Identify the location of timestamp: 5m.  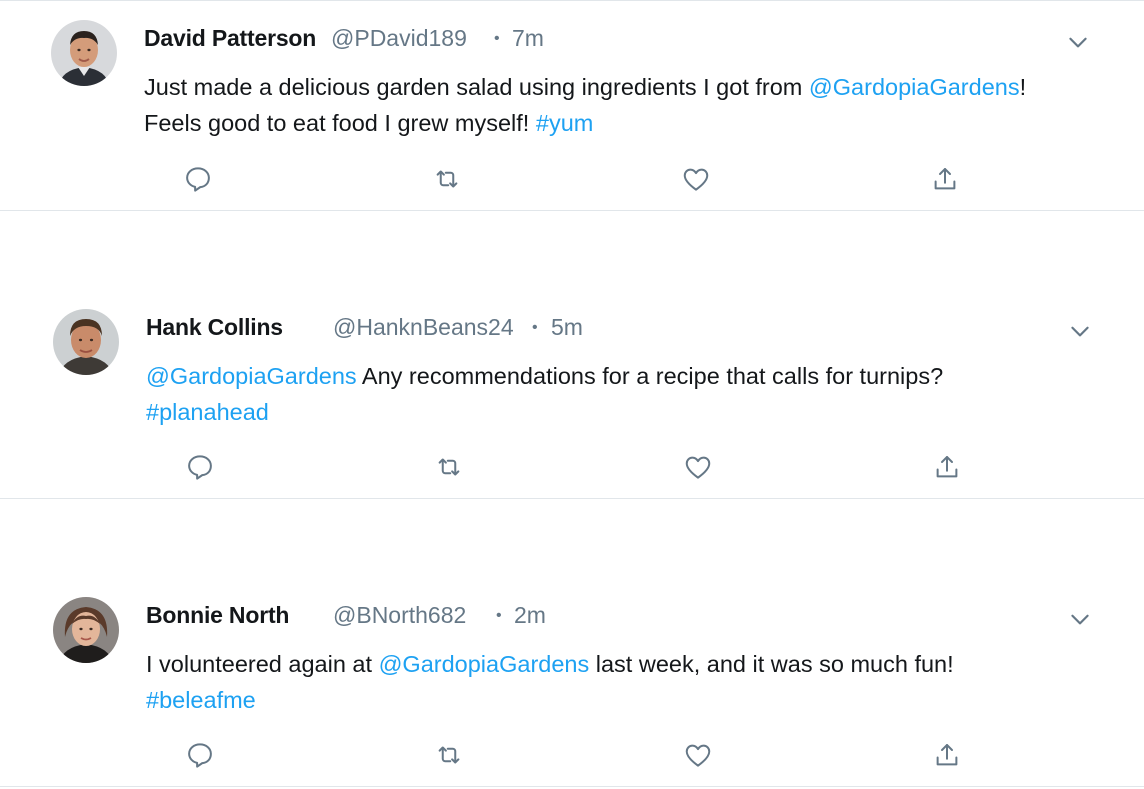
(567, 327).